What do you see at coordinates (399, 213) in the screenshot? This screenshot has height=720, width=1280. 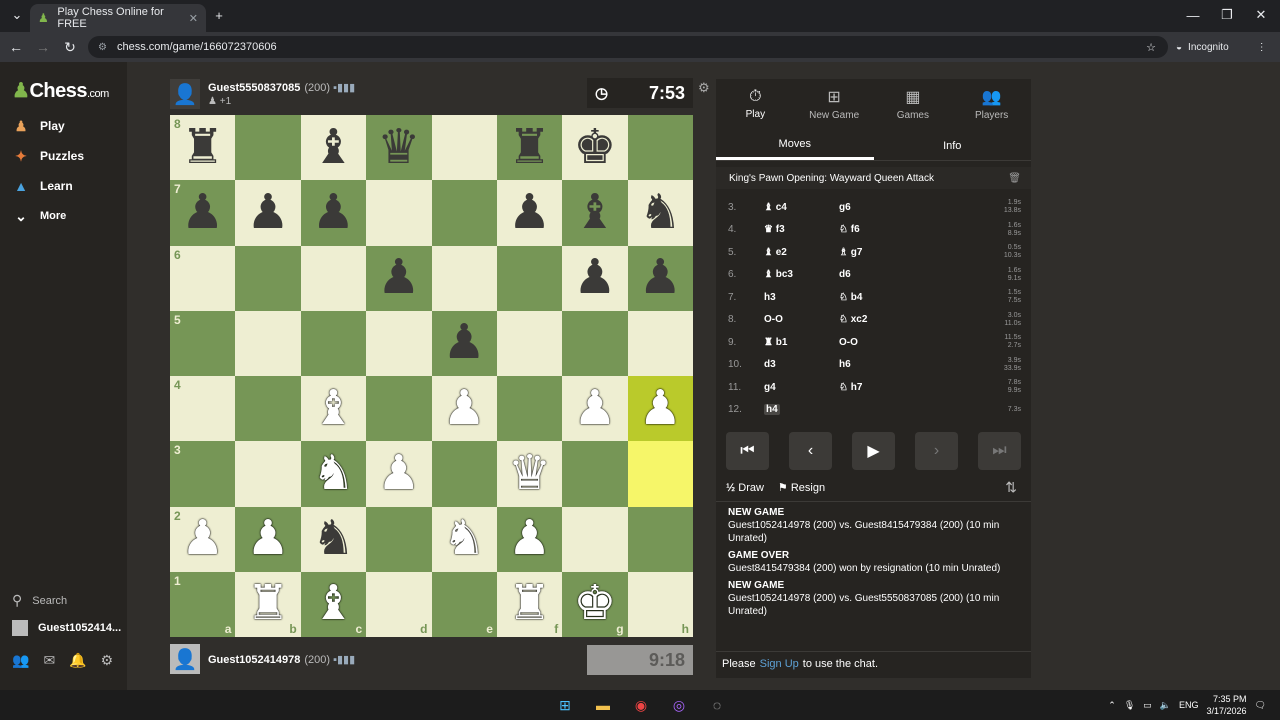 I see `square-d7` at bounding box center [399, 213].